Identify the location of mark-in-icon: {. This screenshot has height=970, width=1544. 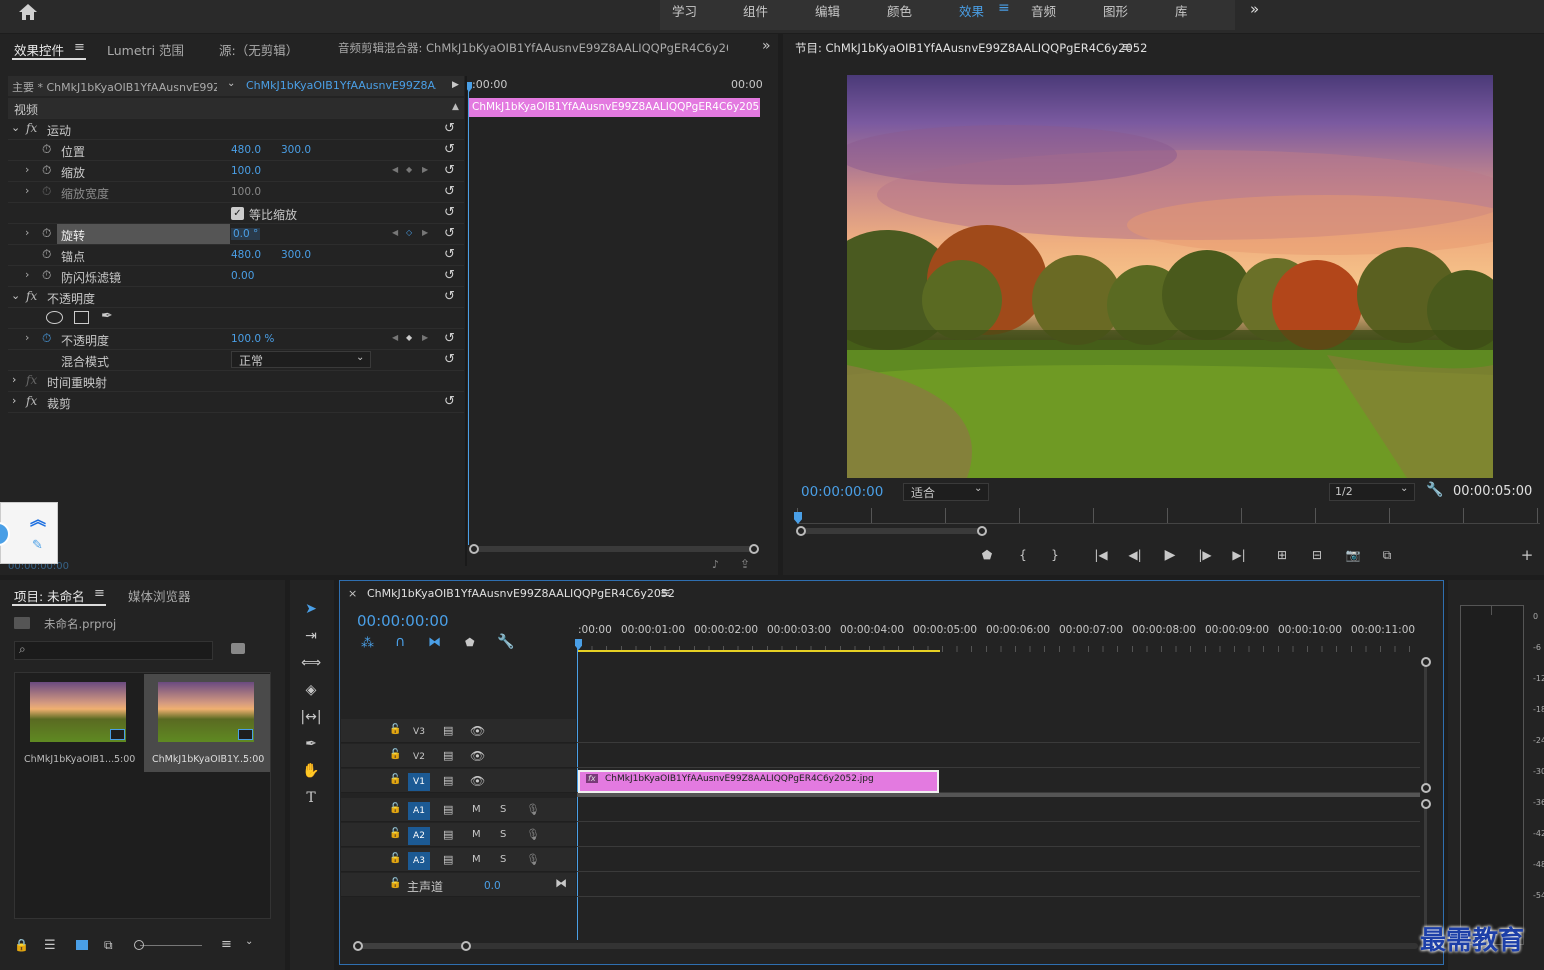
(1023, 555).